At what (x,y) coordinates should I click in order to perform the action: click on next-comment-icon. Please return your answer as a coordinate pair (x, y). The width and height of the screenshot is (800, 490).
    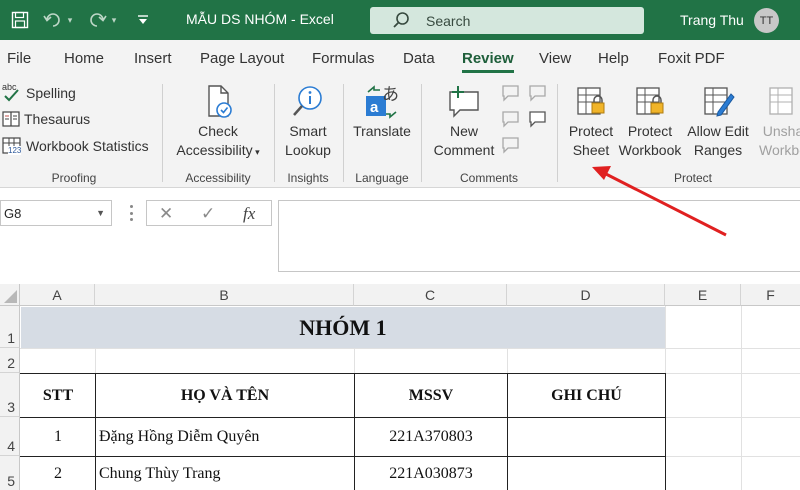
    Looking at the image, I should click on (510, 119).